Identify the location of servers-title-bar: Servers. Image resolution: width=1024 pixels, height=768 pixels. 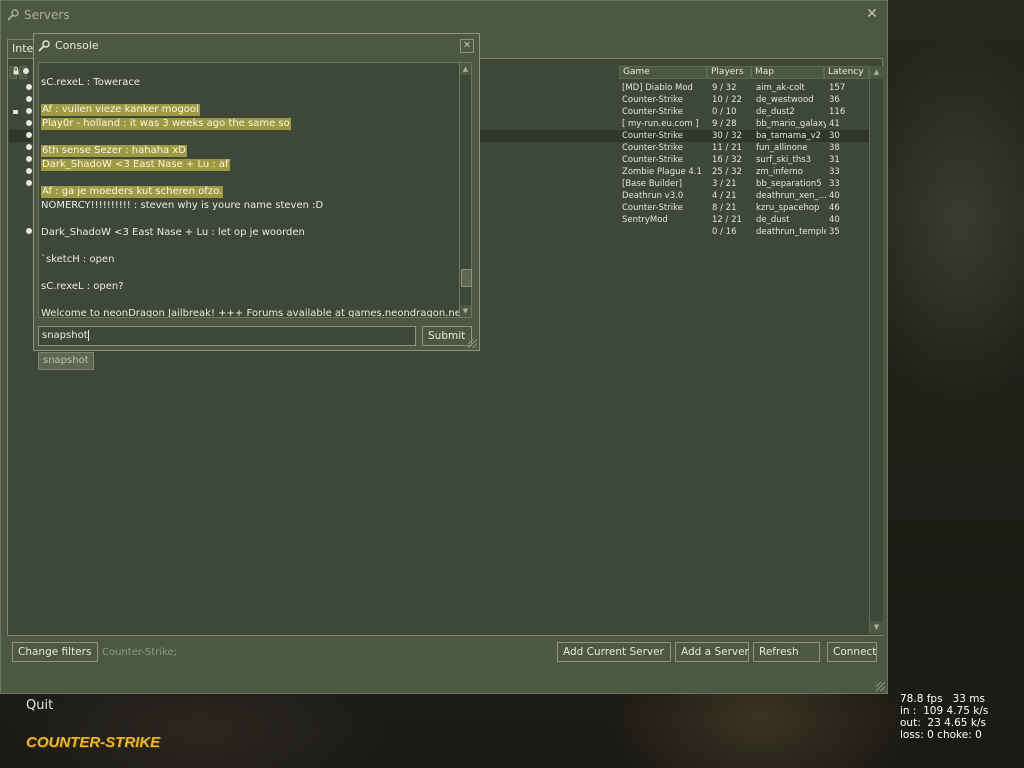
(38, 15).